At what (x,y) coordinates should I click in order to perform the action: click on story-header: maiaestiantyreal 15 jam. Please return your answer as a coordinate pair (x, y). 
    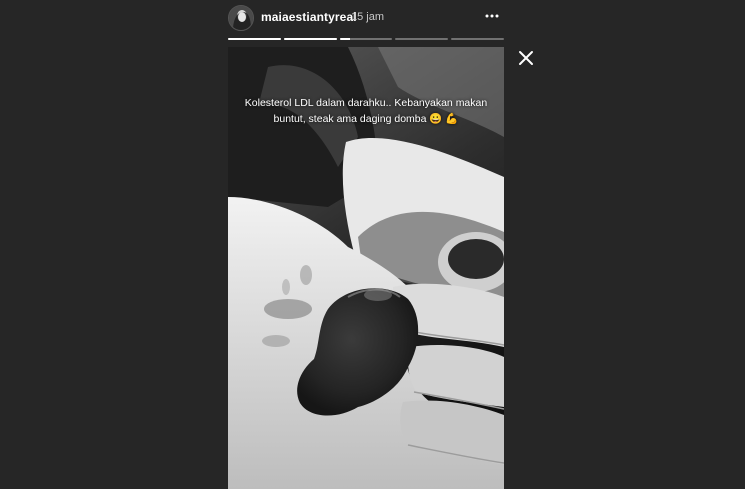
    Looking at the image, I should click on (366, 24).